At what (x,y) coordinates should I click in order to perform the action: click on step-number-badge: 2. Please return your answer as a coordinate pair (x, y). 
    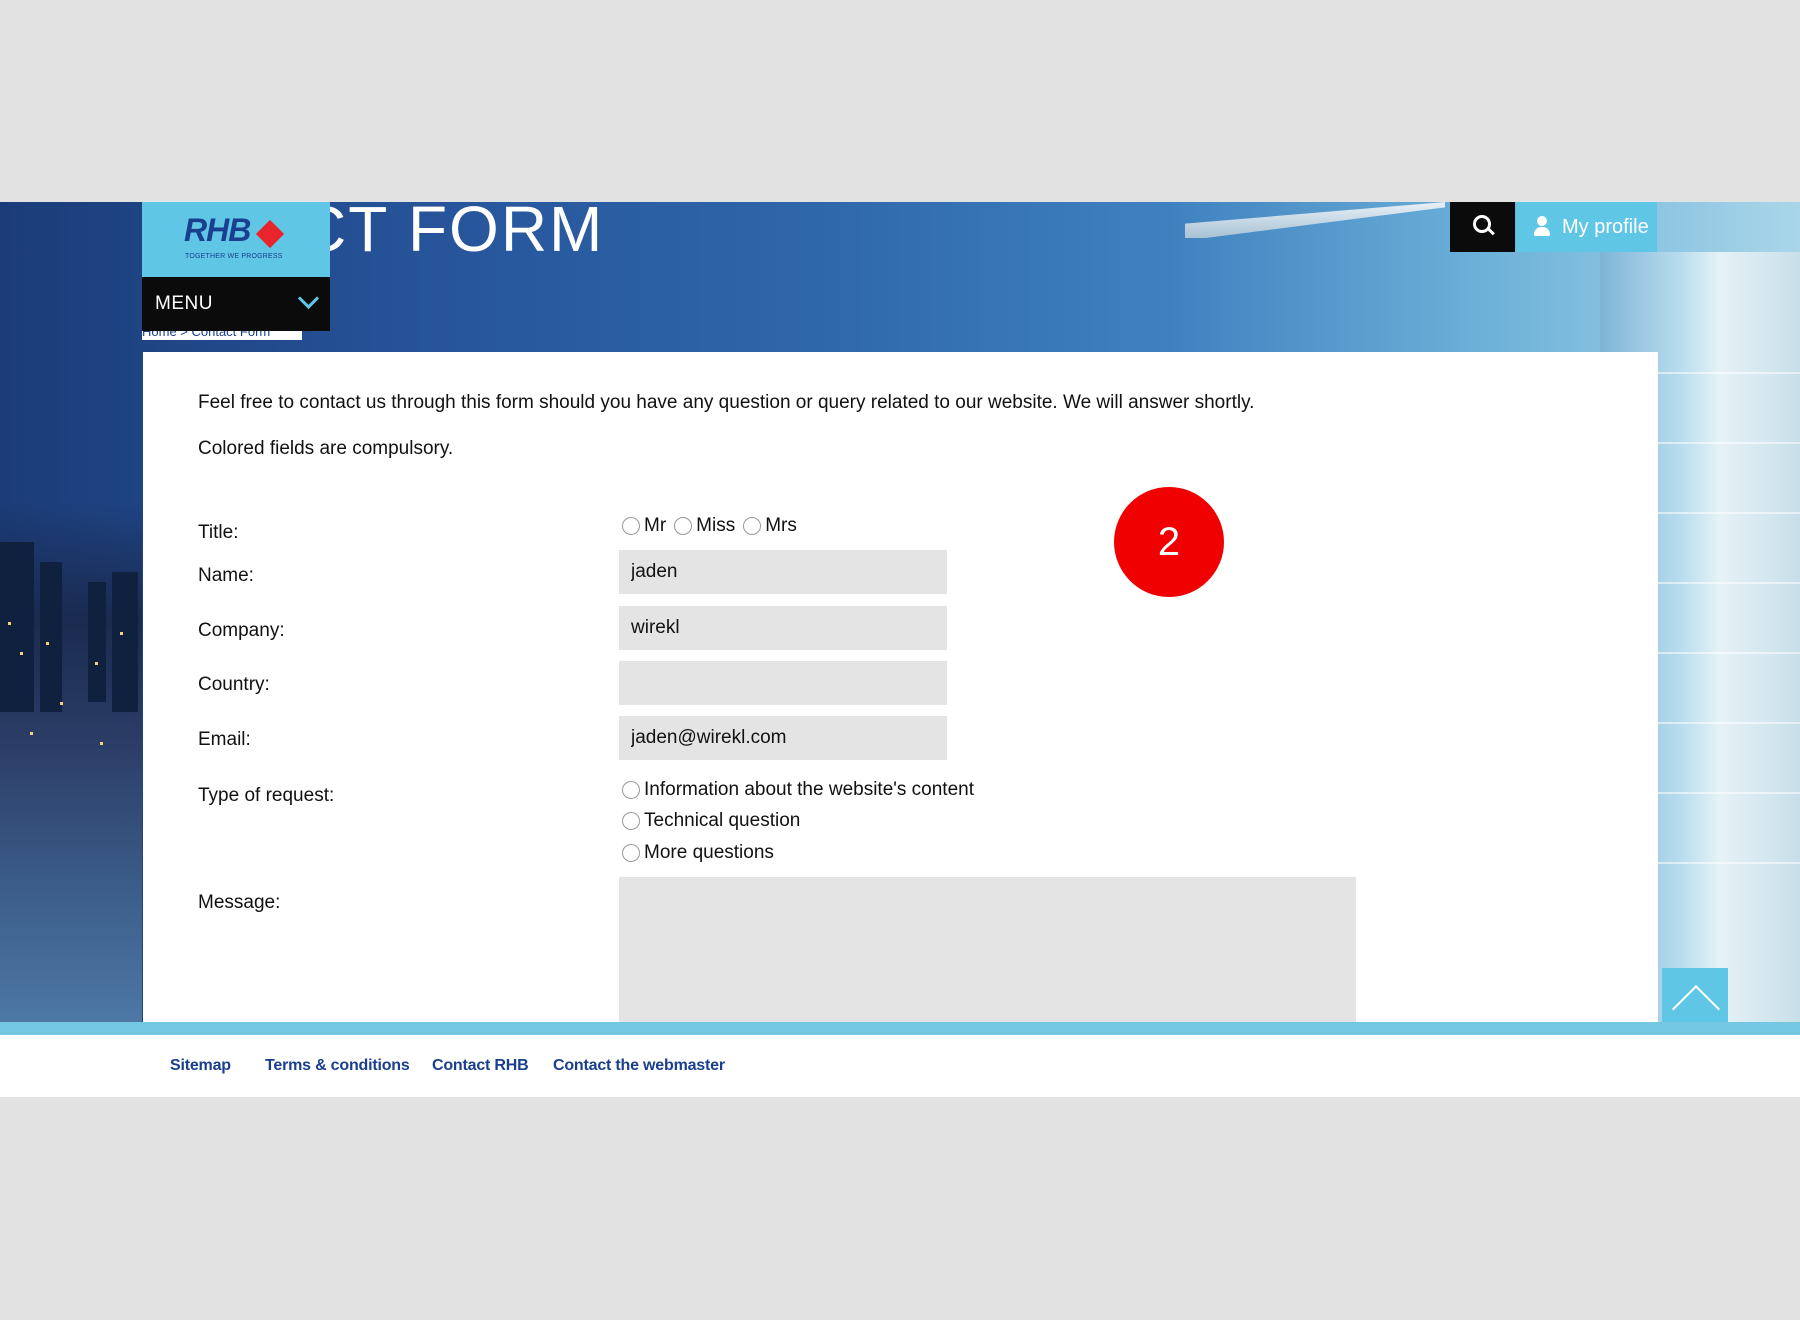
    Looking at the image, I should click on (1169, 542).